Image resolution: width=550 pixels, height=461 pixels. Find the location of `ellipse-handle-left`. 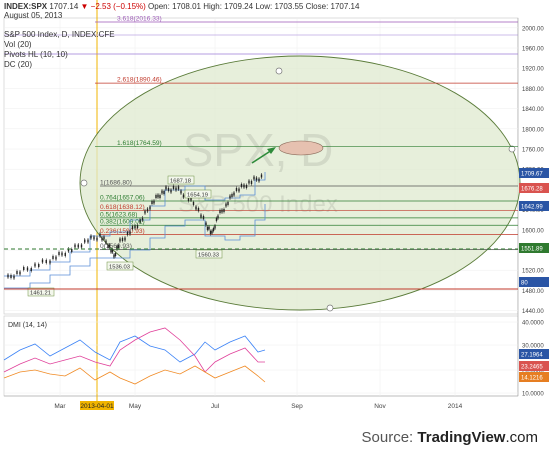

ellipse-handle-left is located at coordinates (84, 183).